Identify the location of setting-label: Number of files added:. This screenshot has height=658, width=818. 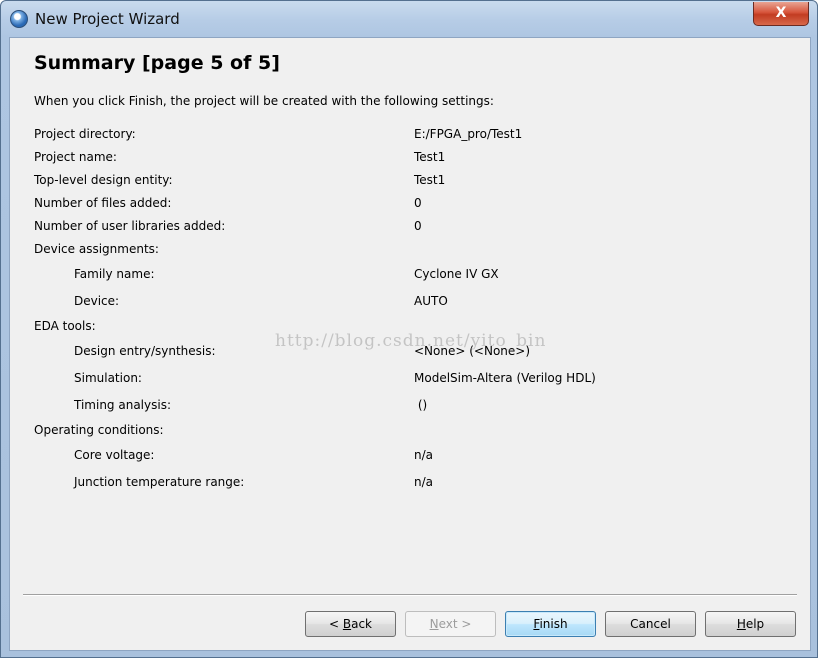
(103, 203).